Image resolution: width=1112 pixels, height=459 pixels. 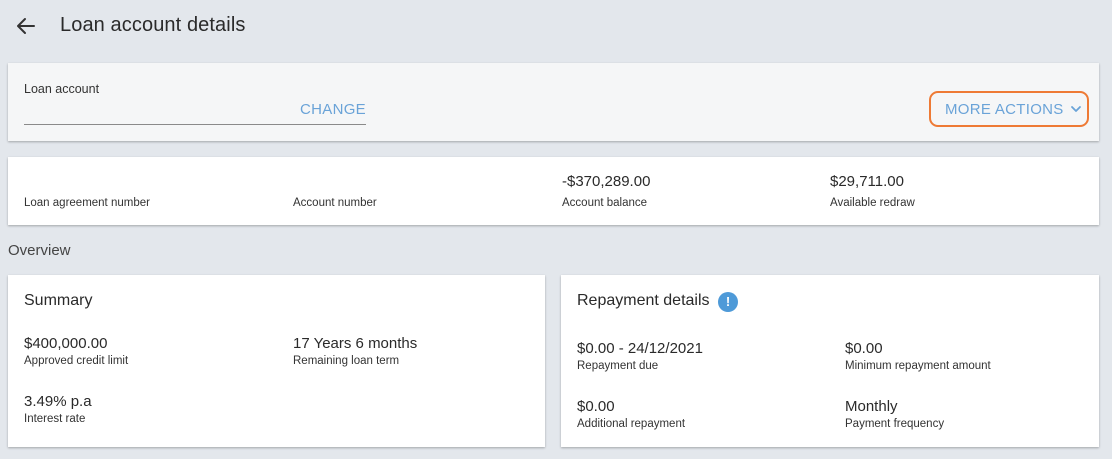 What do you see at coordinates (333, 109) in the screenshot?
I see `change-button: CHANGE` at bounding box center [333, 109].